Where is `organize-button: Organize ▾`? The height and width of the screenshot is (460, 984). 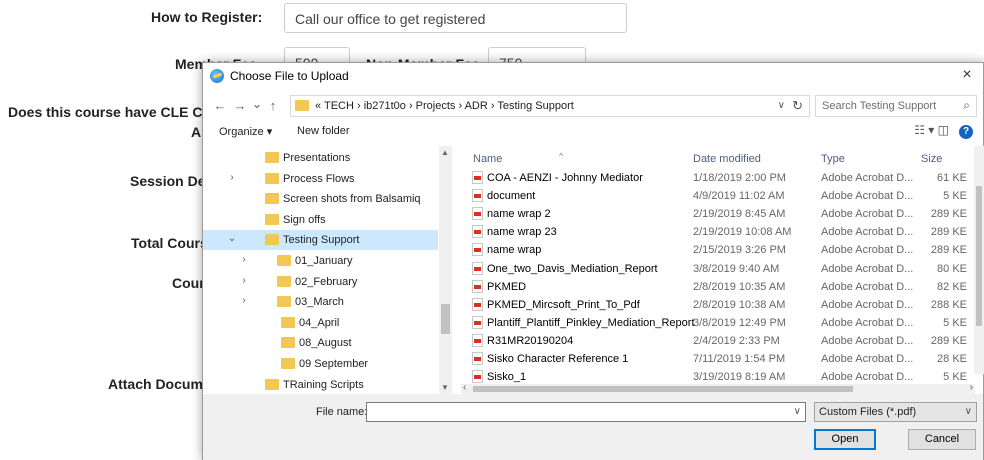
organize-button: Organize ▾ is located at coordinates (245, 131).